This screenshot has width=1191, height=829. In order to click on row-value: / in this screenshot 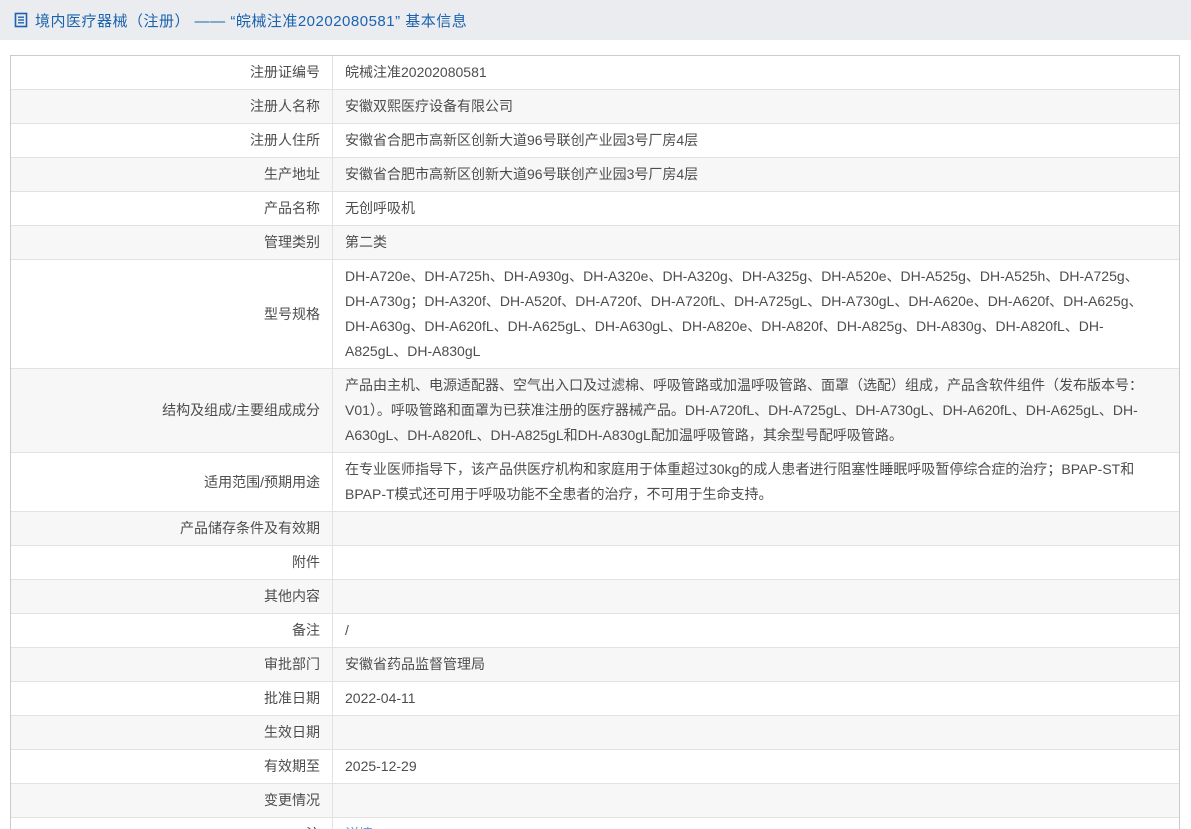, I will do `click(347, 630)`.